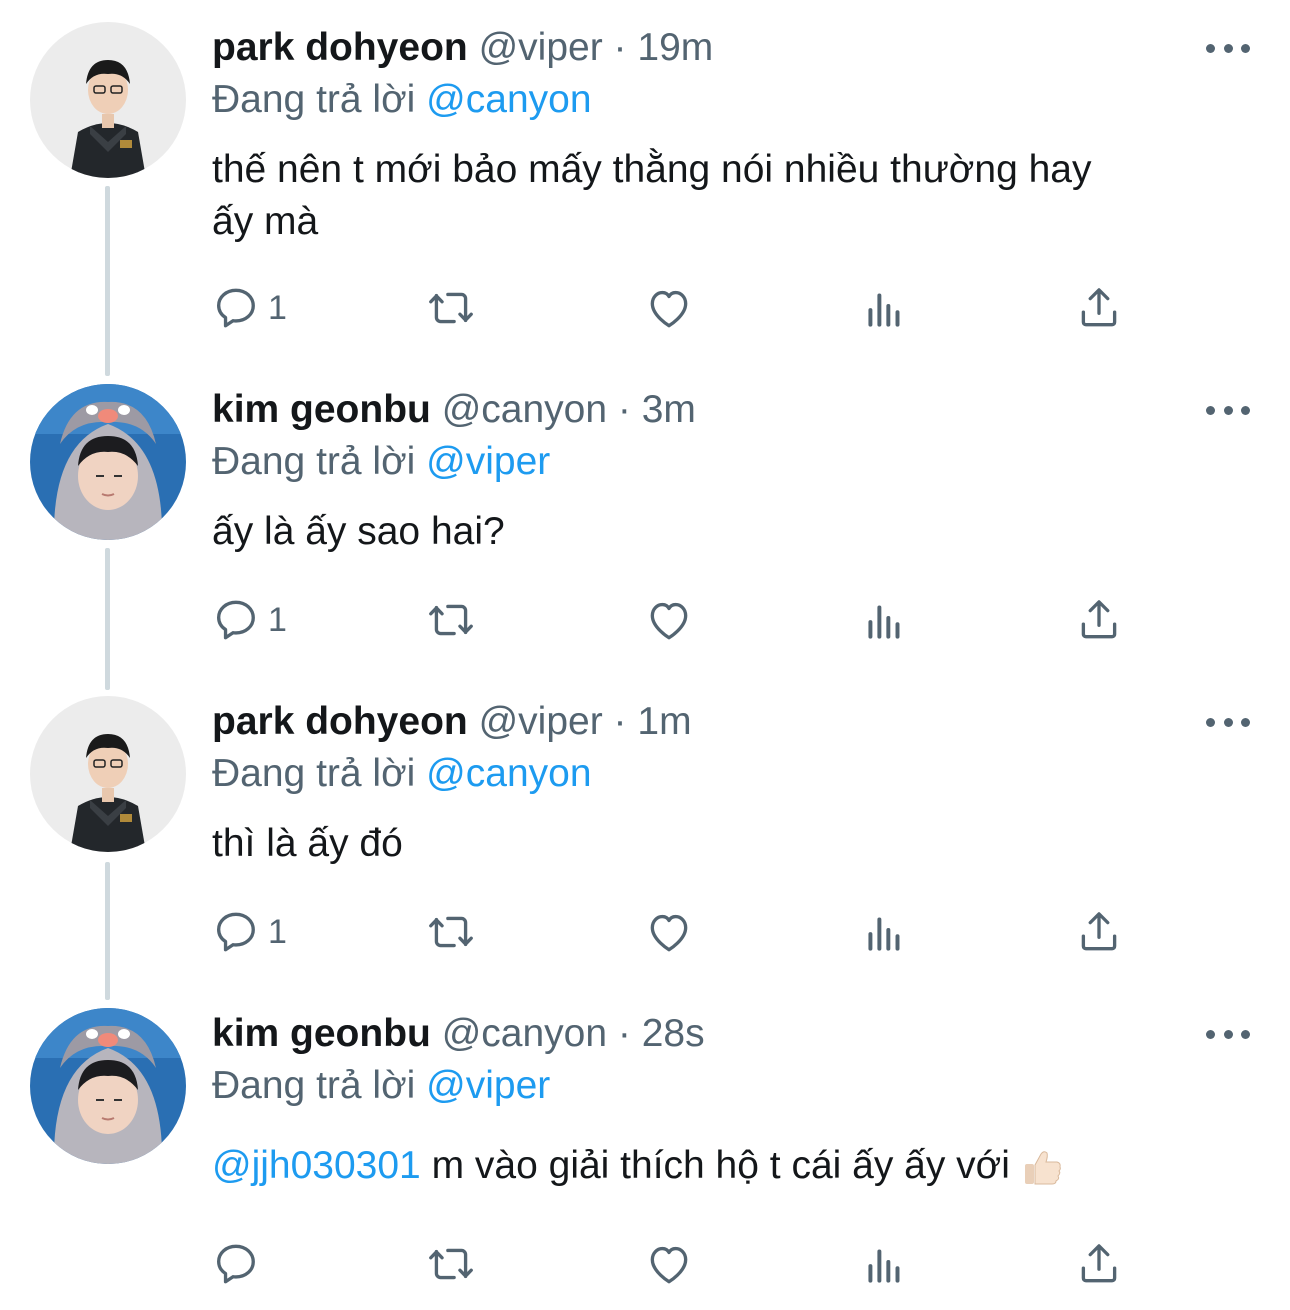  What do you see at coordinates (722, 1034) in the screenshot?
I see `tweet-header: kim geonbu @canyon · 28s` at bounding box center [722, 1034].